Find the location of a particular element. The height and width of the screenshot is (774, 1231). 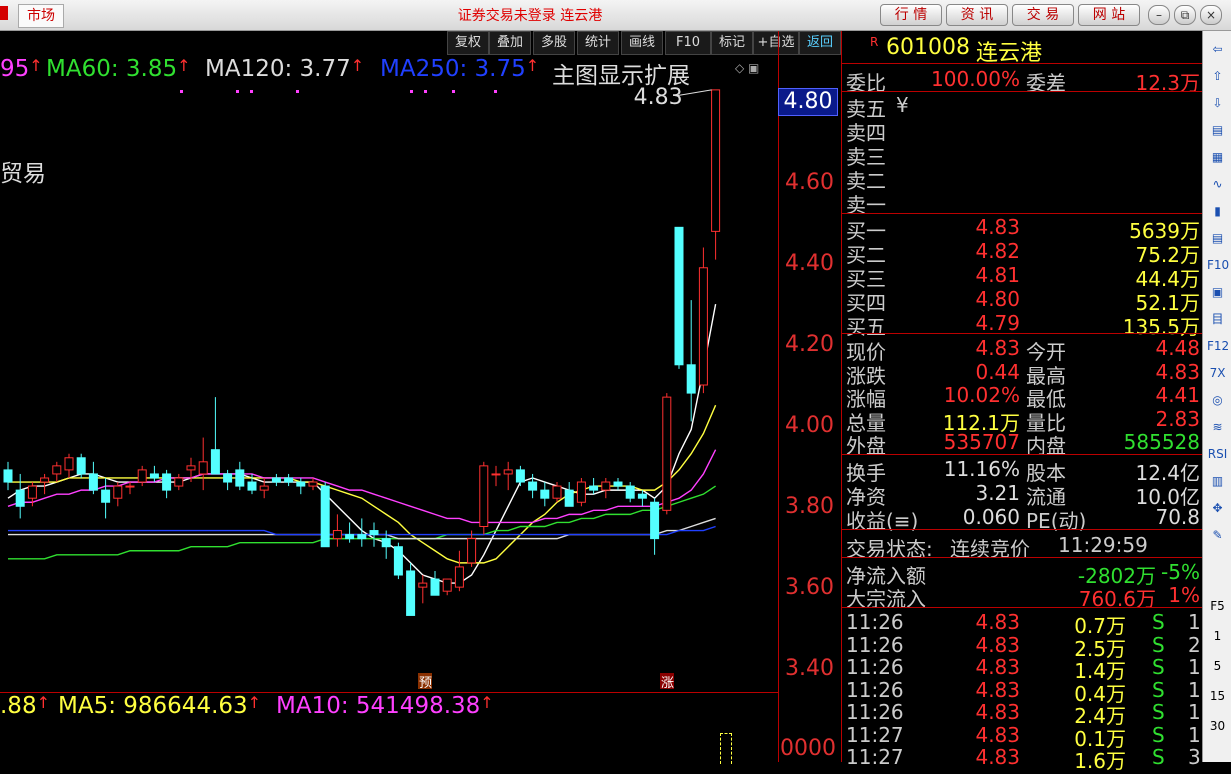

volume-bar is located at coordinates (726, 748).